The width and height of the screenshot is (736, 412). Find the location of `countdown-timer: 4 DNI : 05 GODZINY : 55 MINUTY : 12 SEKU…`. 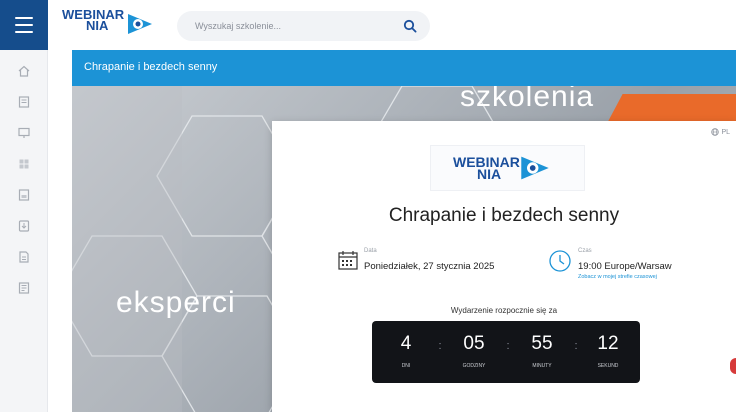

countdown-timer: 4 DNI : 05 GODZINY : 55 MINUTY : 12 SEKU… is located at coordinates (506, 352).